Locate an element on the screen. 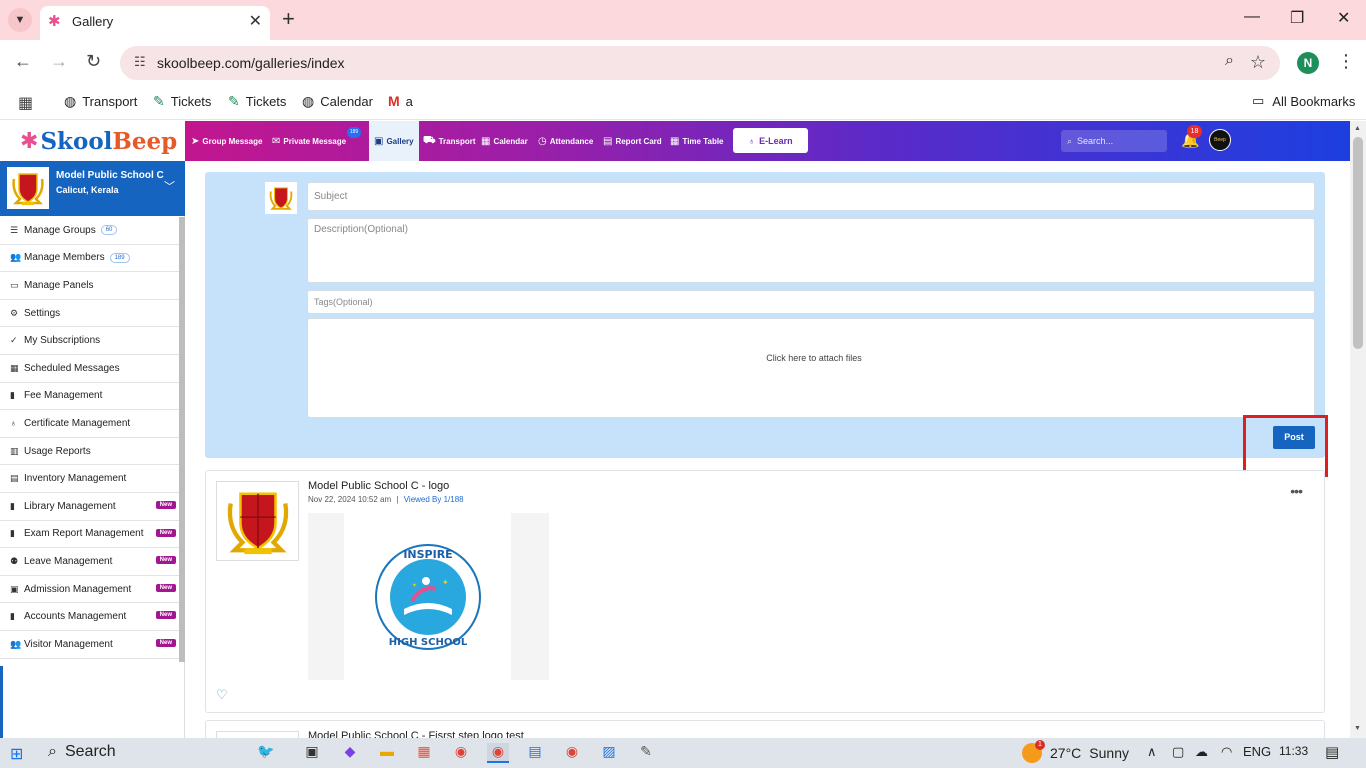 The height and width of the screenshot is (784, 1366). nav-private-message: ✉ Private Message is located at coordinates (309, 141).